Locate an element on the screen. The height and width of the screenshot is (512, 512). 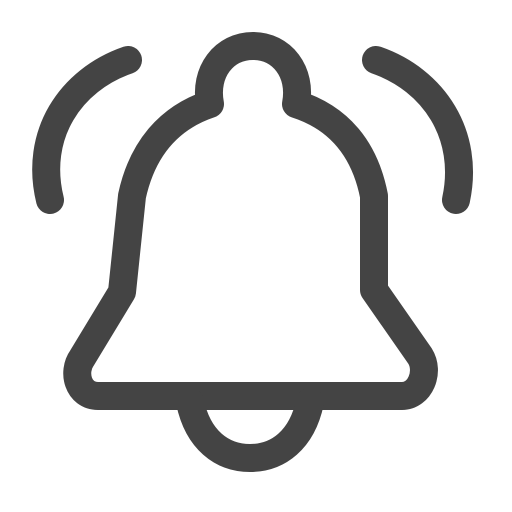
right-ring-wave-icon is located at coordinates (418, 130).